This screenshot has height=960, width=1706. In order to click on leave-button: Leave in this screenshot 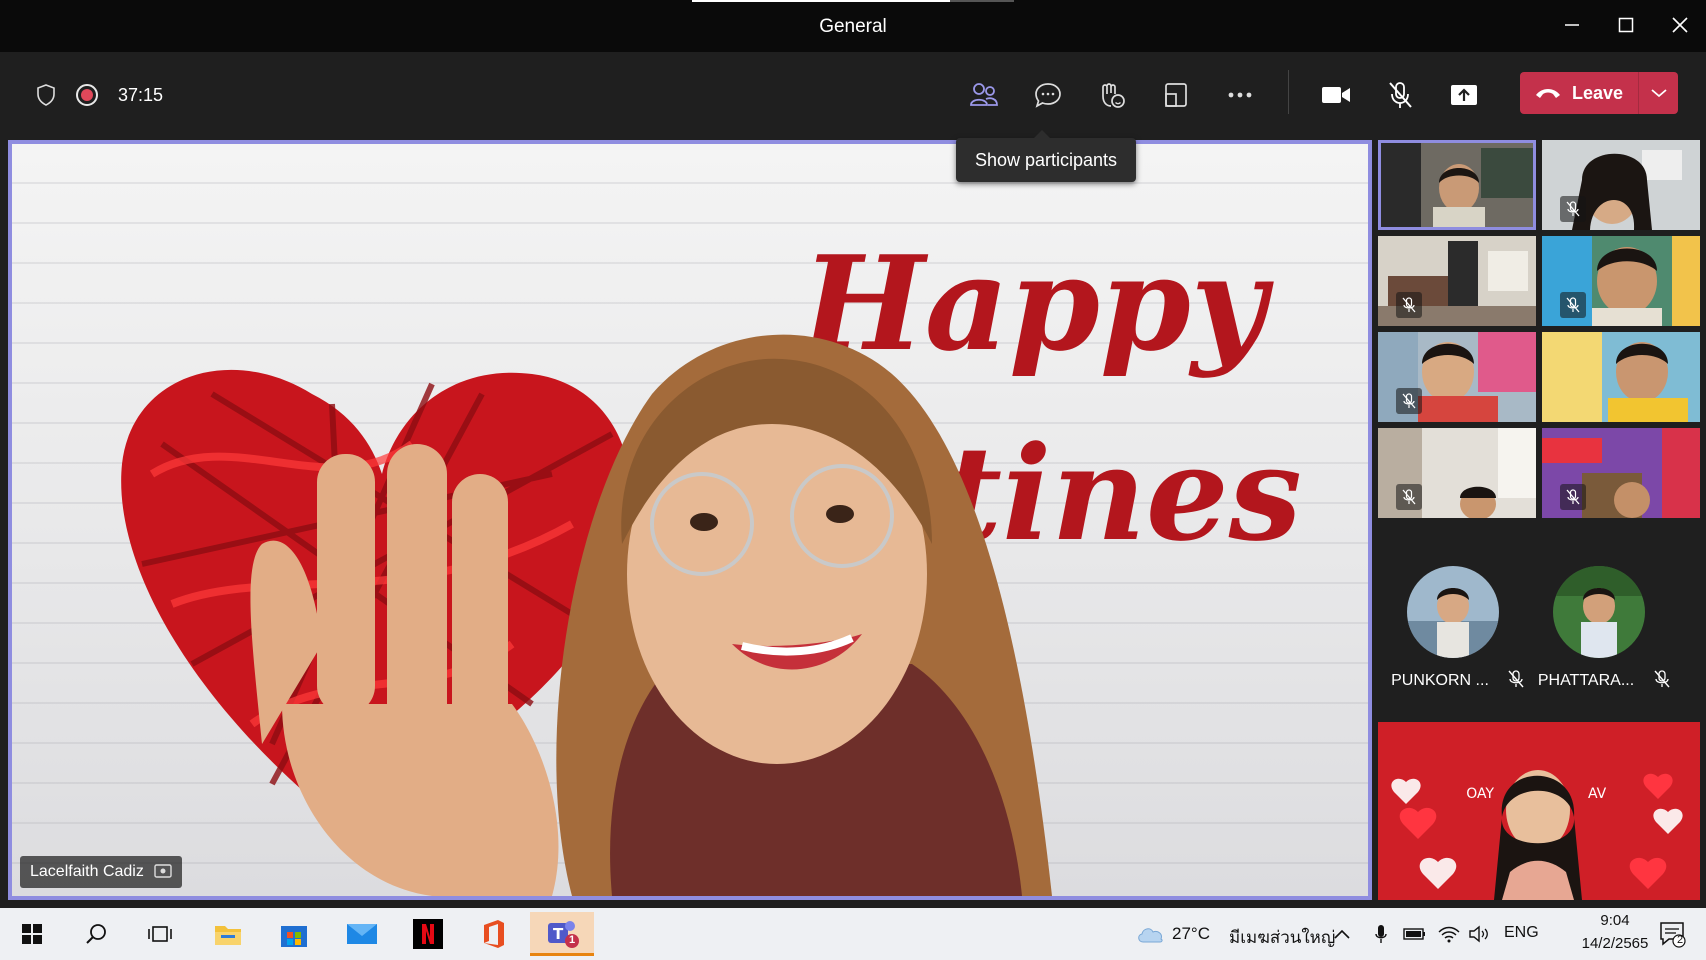, I will do `click(1599, 93)`.